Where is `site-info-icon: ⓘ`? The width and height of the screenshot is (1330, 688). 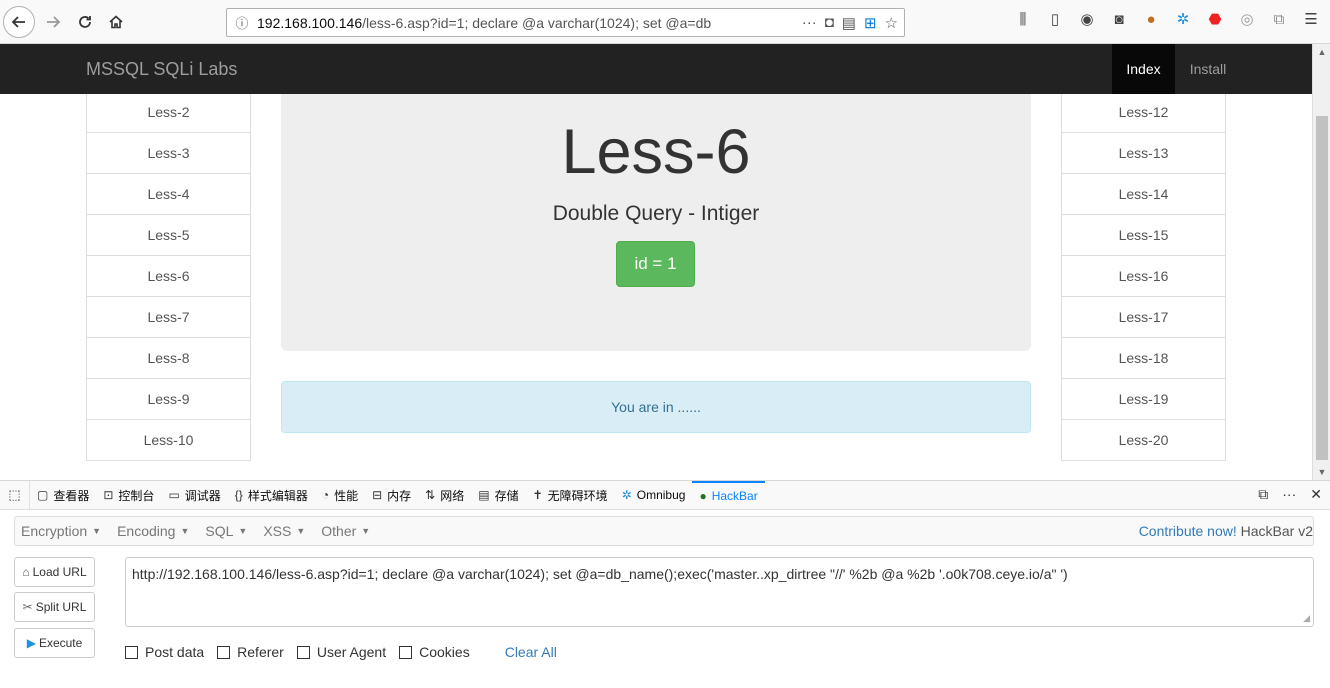
site-info-icon: ⓘ is located at coordinates (242, 22).